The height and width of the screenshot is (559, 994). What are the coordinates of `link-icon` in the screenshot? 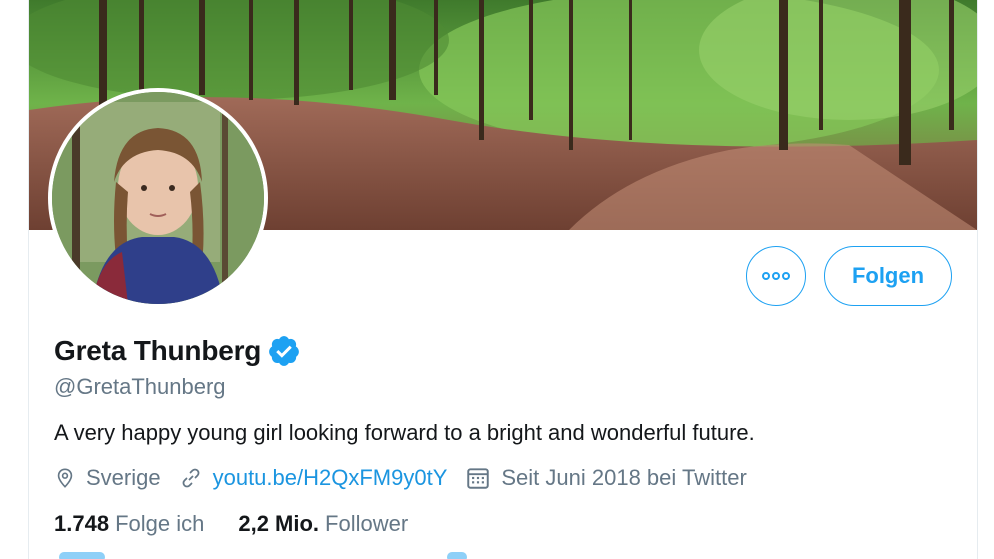 It's located at (191, 478).